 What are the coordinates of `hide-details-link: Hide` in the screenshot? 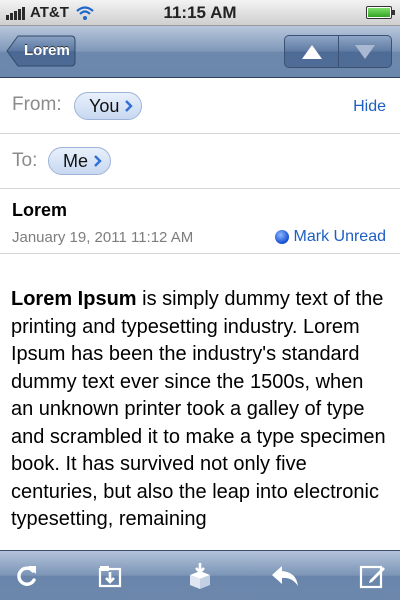 It's located at (369, 107).